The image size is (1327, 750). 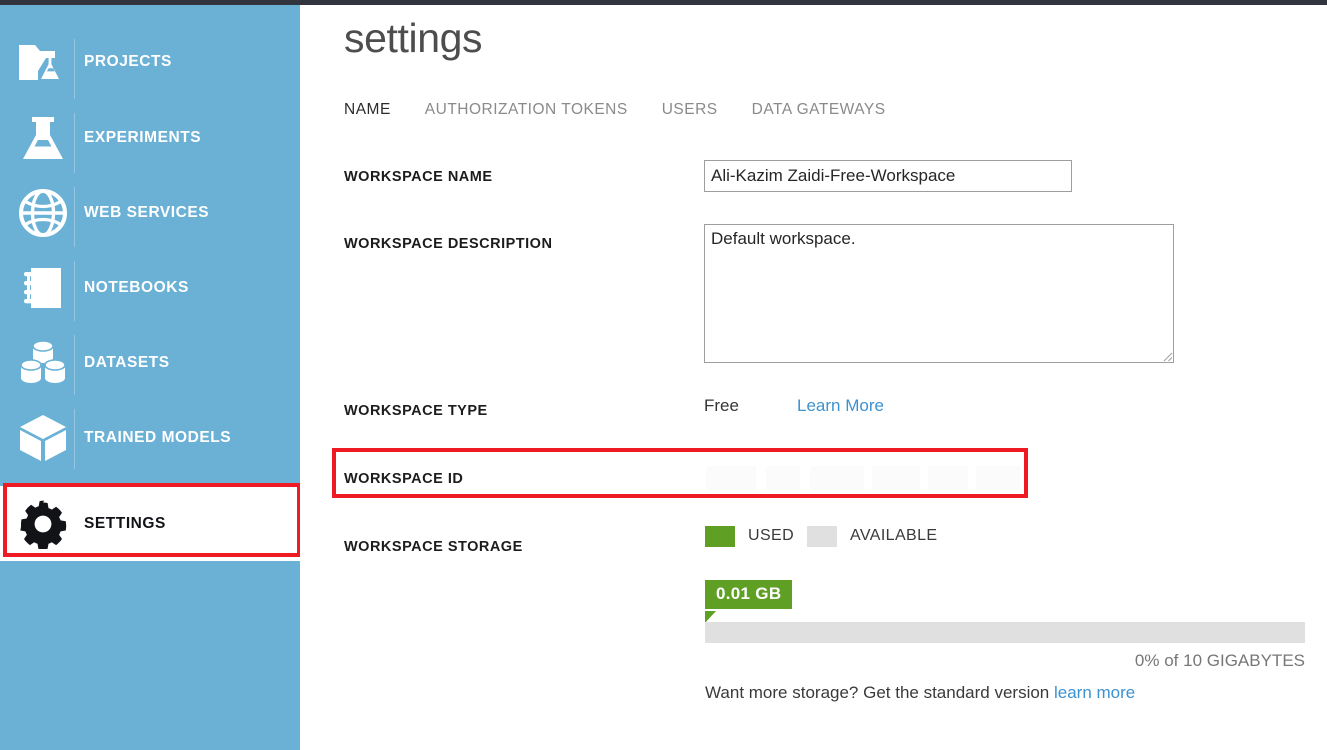 I want to click on sidebar-item-label: SETTINGS, so click(x=125, y=523).